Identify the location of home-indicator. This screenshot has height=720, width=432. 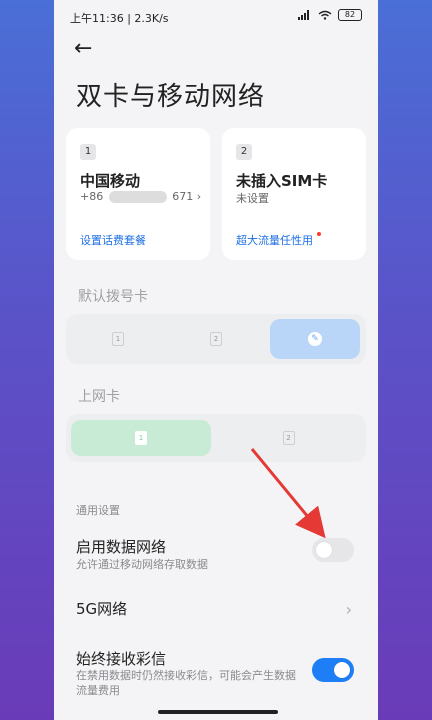
(218, 712).